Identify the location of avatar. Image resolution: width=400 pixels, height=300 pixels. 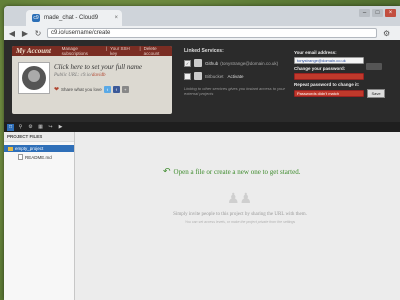
(34, 78).